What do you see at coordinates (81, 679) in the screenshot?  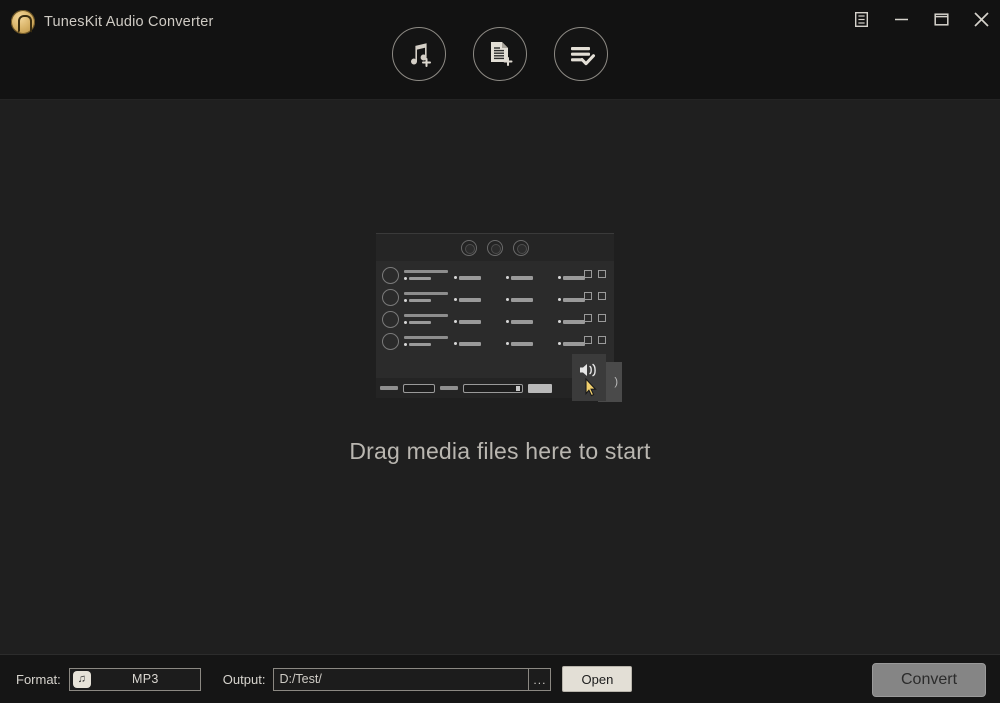 I see `music-note-icon: ♫` at bounding box center [81, 679].